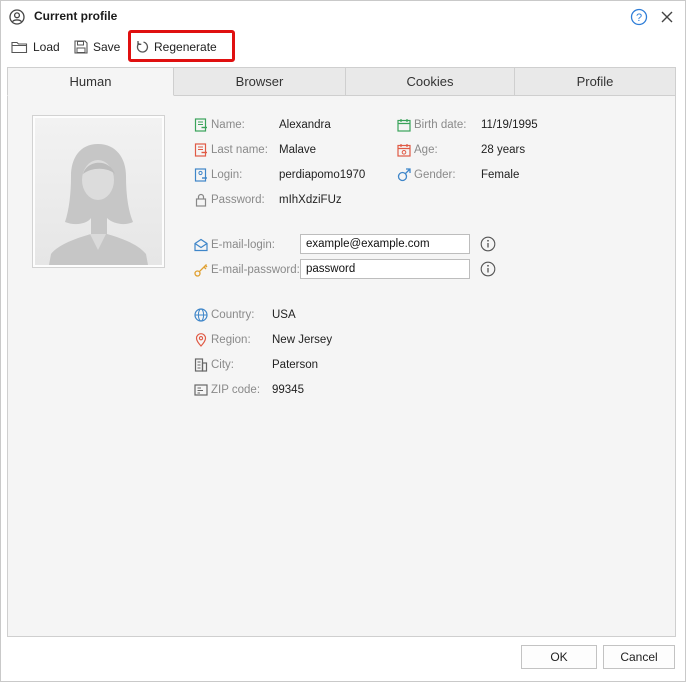 The width and height of the screenshot is (686, 682). I want to click on tab-browser: Browser, so click(259, 81).